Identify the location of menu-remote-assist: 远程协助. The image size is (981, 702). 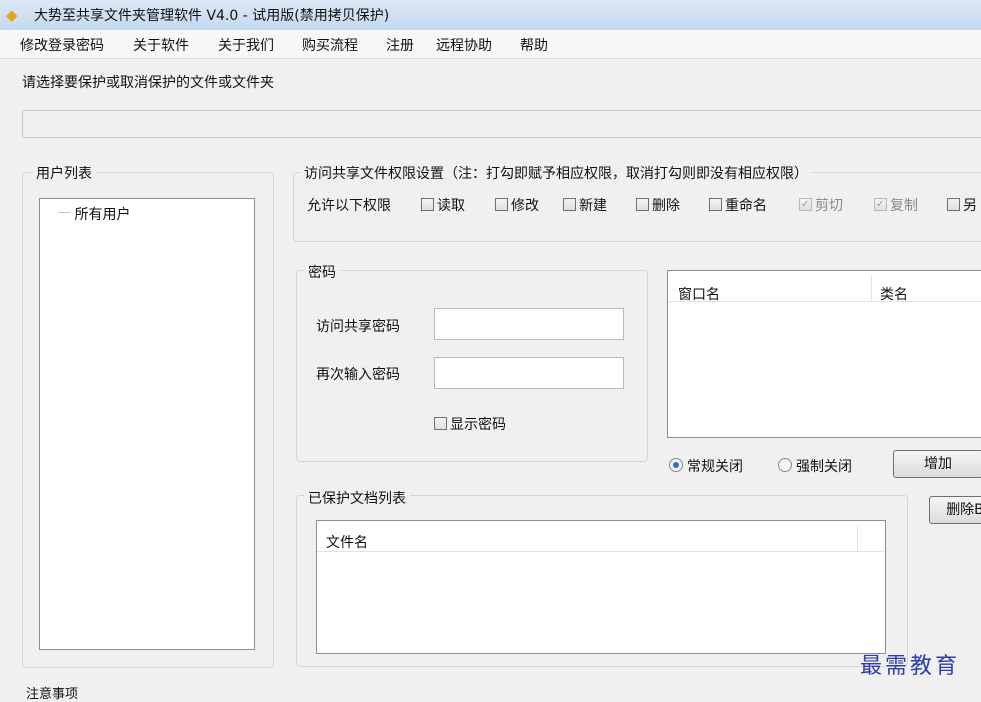
(464, 45).